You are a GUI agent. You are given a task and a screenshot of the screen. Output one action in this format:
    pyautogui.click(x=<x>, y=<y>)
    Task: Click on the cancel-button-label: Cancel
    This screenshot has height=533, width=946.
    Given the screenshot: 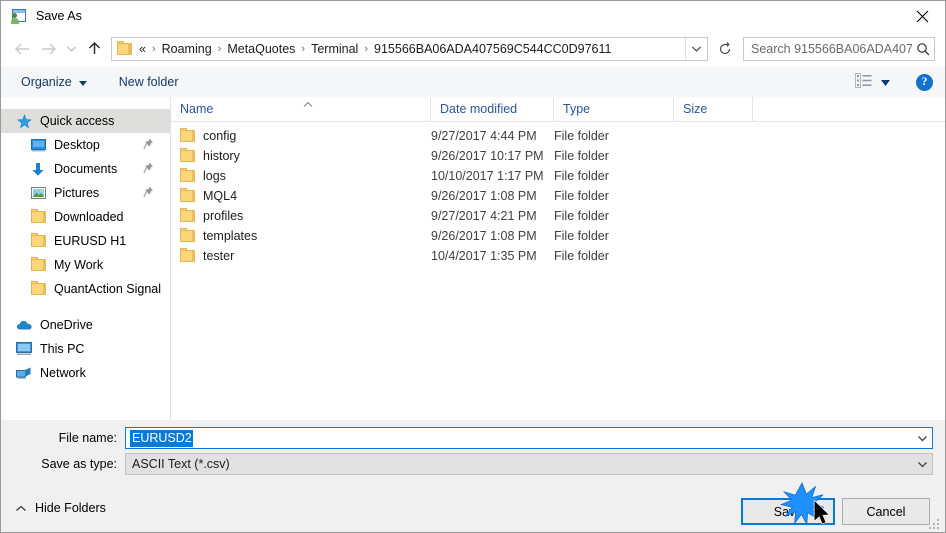 What is the action you would take?
    pyautogui.click(x=886, y=511)
    